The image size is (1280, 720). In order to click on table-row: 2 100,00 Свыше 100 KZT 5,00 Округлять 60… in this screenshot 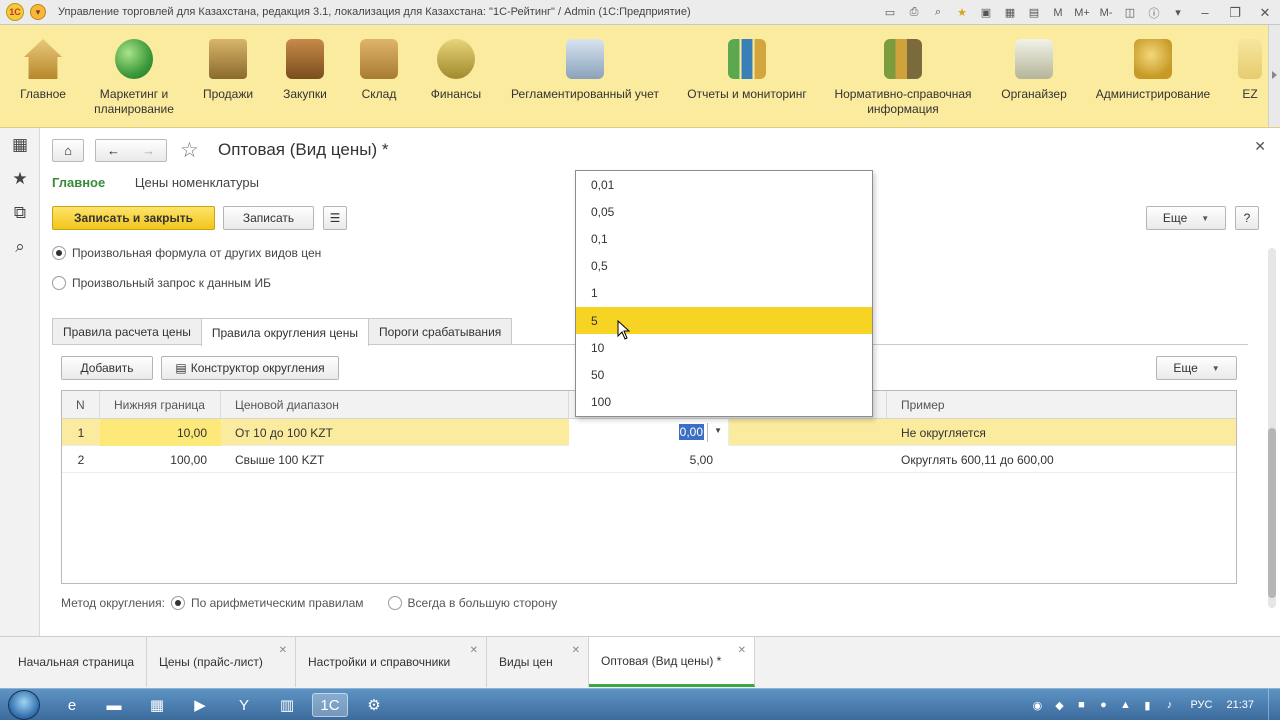, I will do `click(649, 459)`.